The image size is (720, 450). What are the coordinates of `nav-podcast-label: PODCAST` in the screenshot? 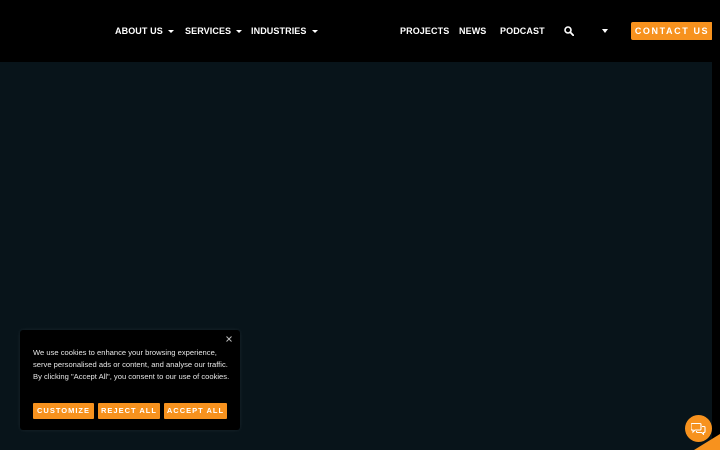 It's located at (522, 31).